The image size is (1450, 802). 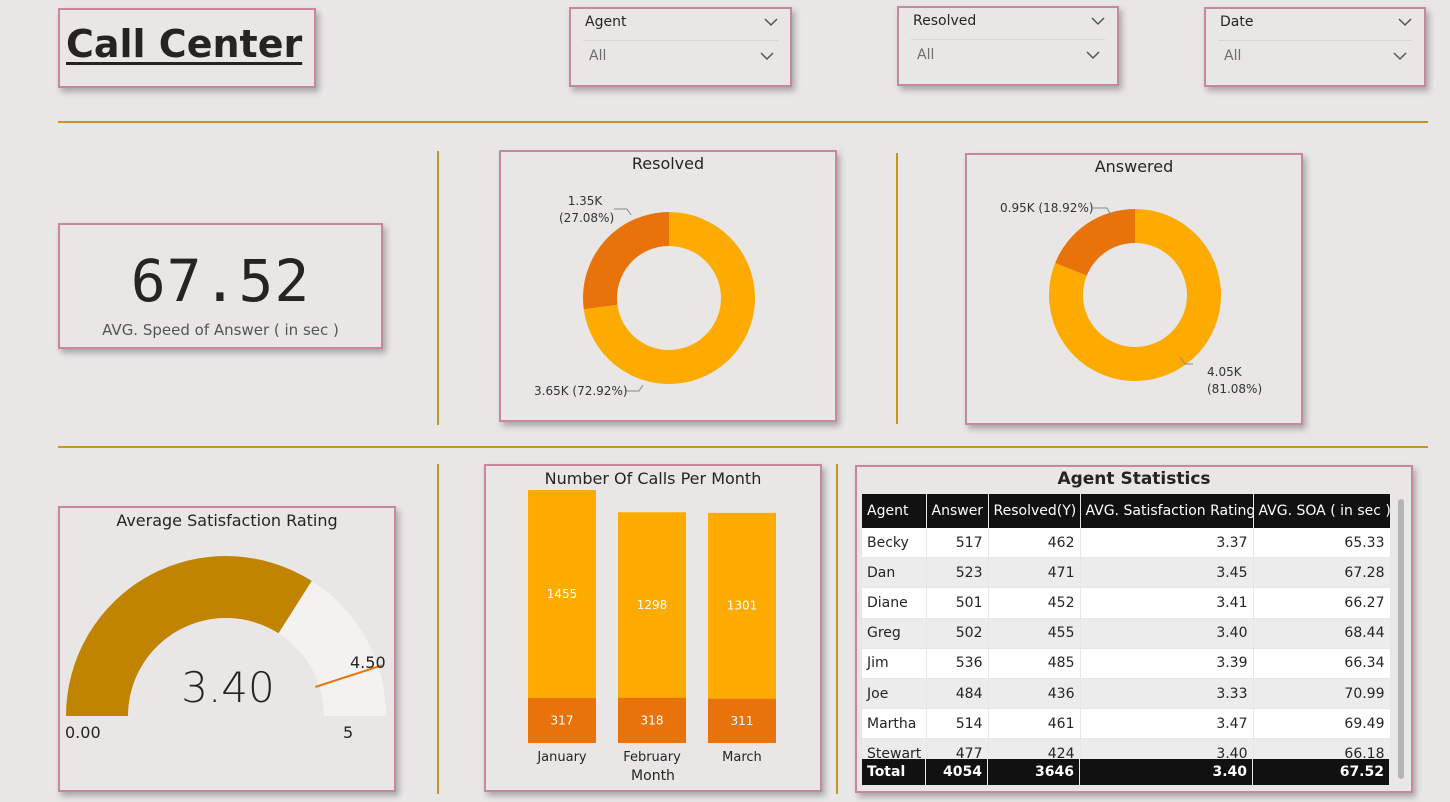 I want to click on col-header-agent: Agent, so click(x=894, y=511).